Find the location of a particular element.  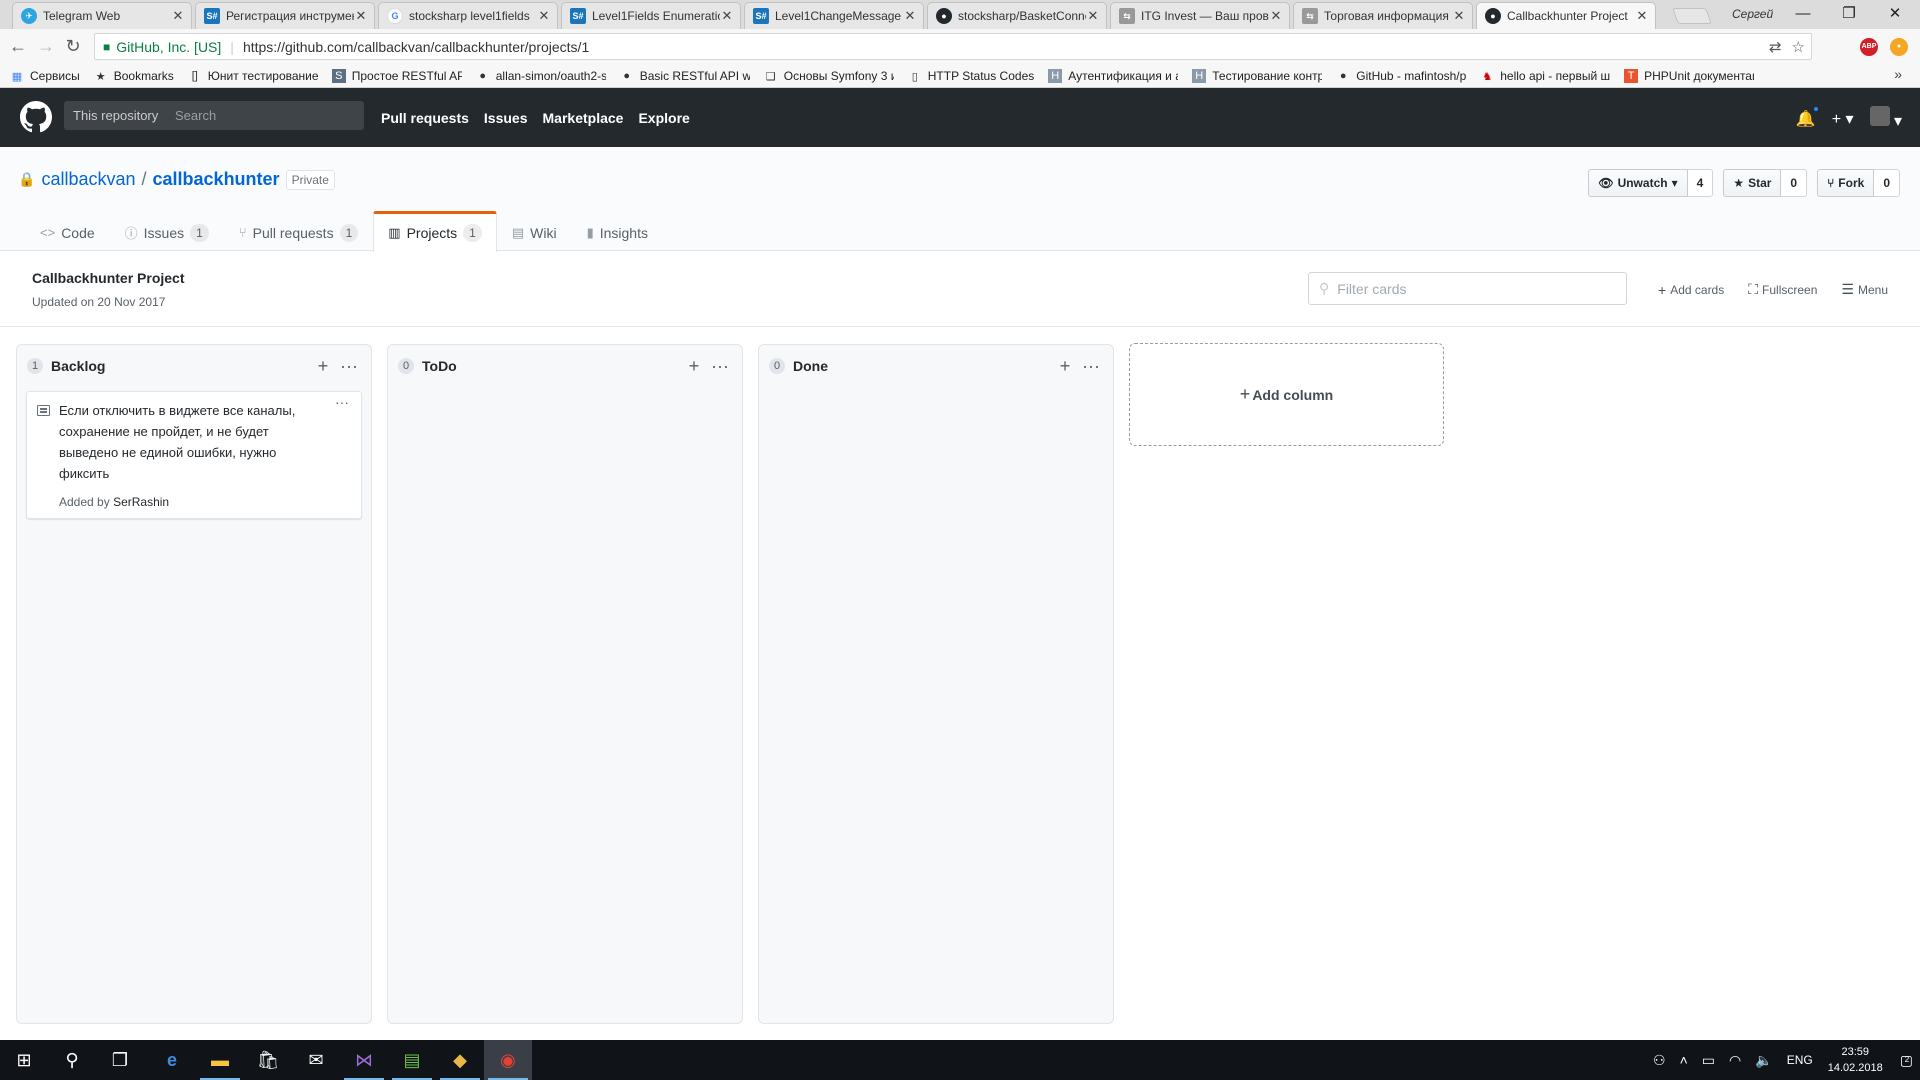

task-view-icon: ❐ is located at coordinates (120, 1060).